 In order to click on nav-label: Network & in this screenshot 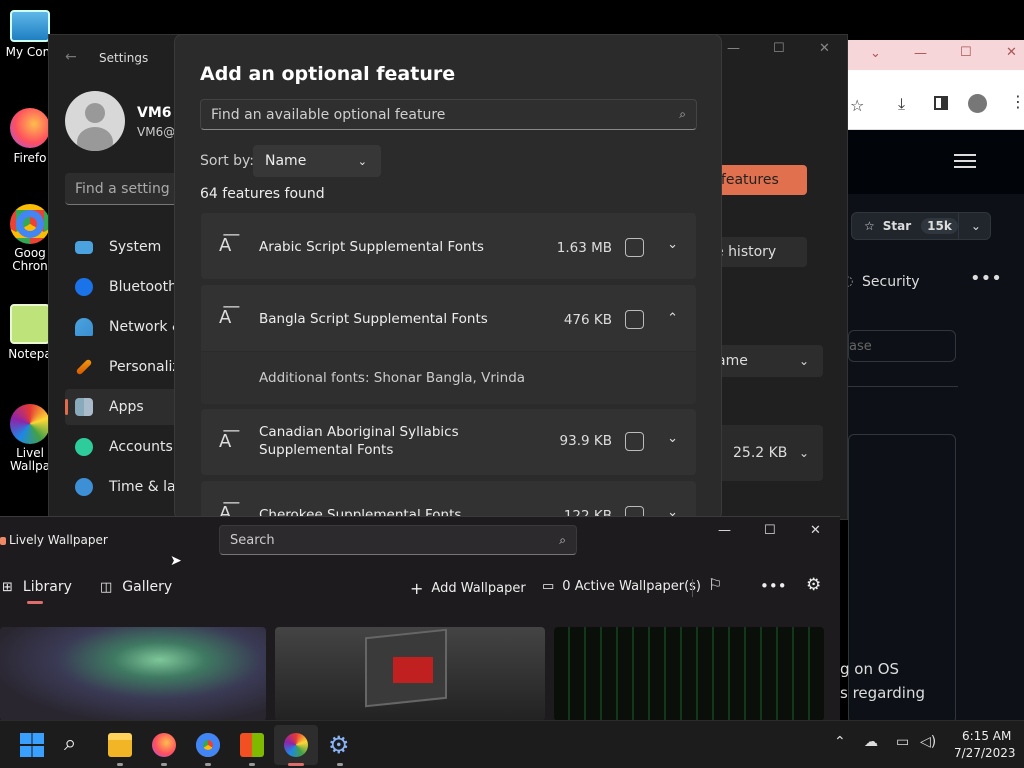, I will do `click(146, 327)`.